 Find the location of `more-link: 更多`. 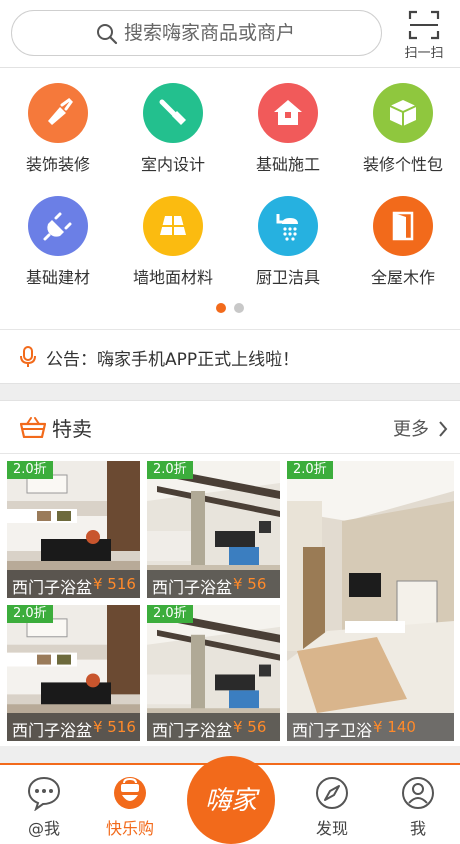

more-link: 更多 is located at coordinates (420, 428).